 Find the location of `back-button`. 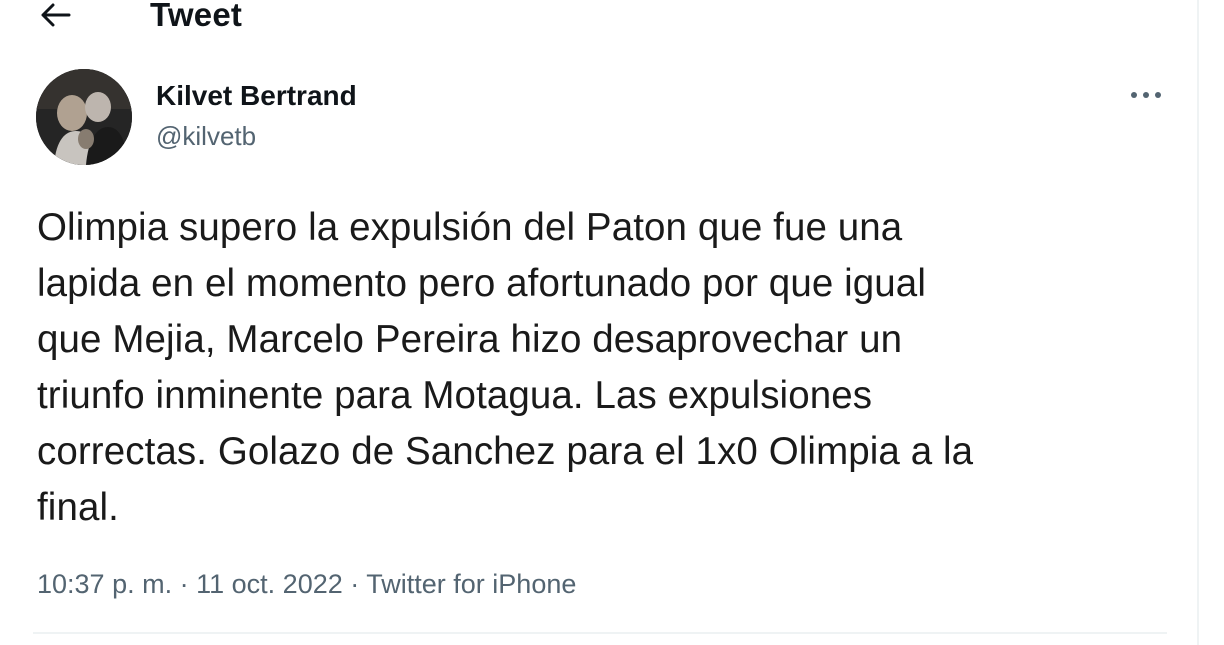

back-button is located at coordinates (56, 18).